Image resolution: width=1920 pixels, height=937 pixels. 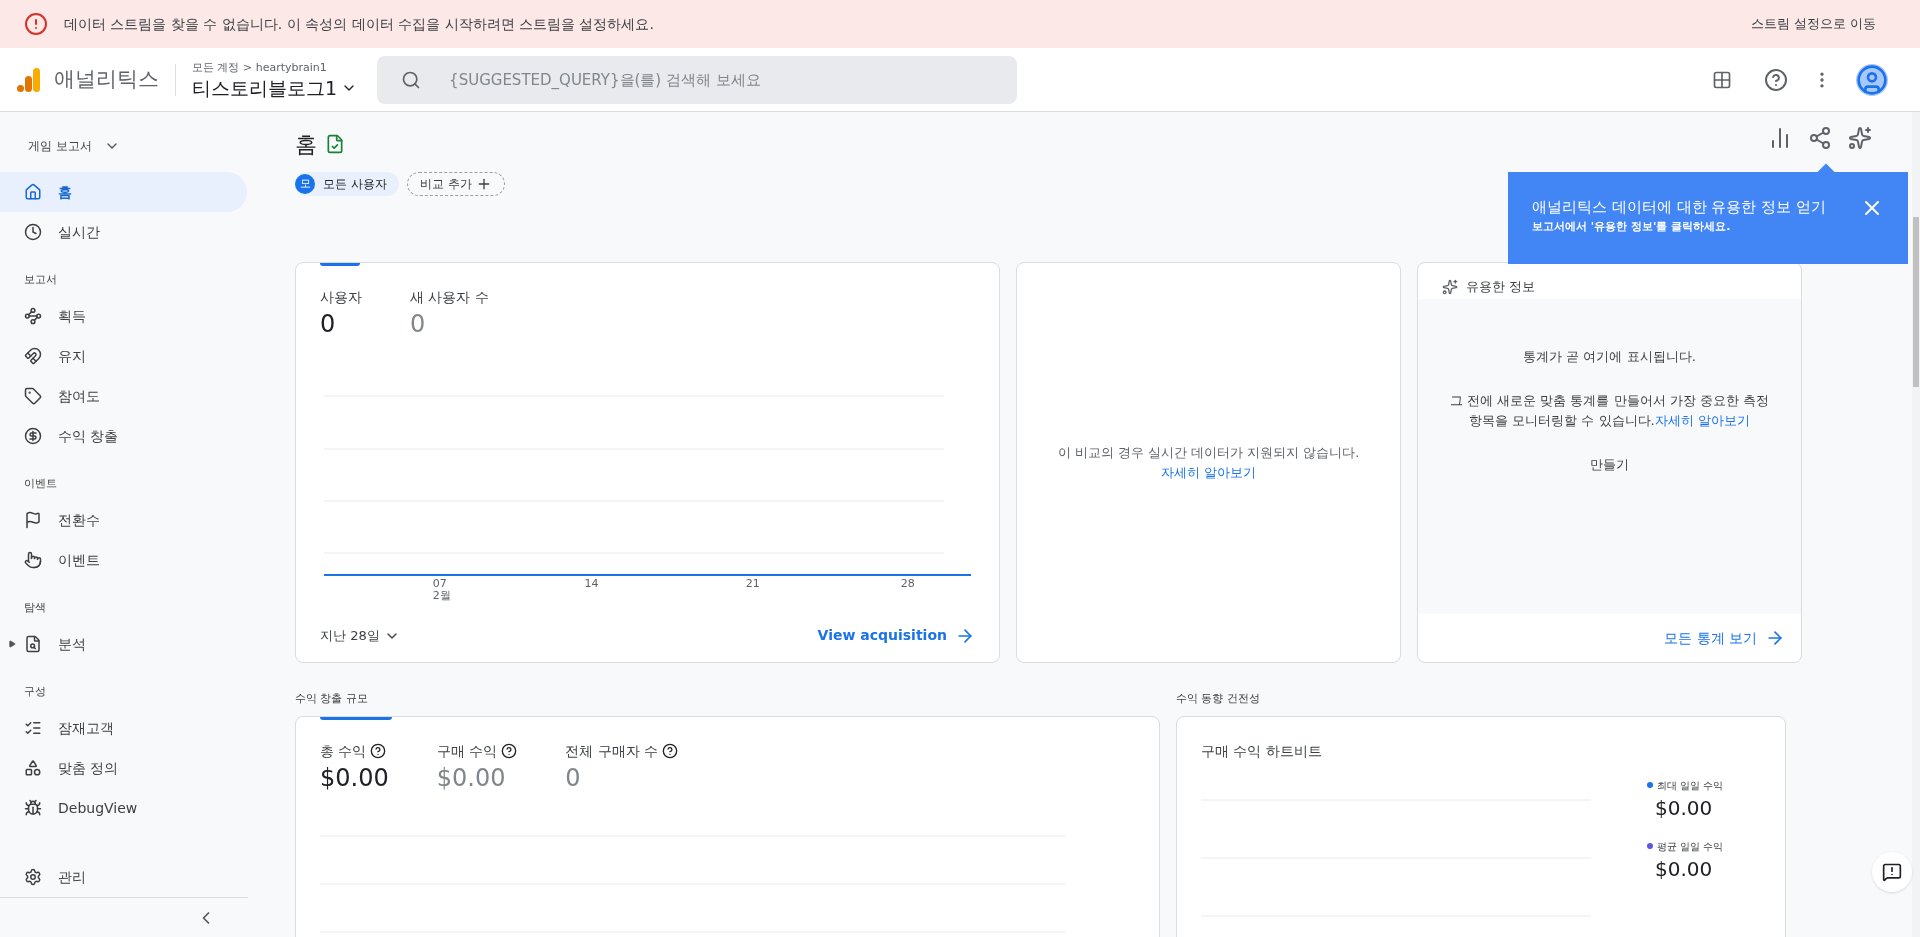 I want to click on metric-label: 구매 수익, so click(x=467, y=751).